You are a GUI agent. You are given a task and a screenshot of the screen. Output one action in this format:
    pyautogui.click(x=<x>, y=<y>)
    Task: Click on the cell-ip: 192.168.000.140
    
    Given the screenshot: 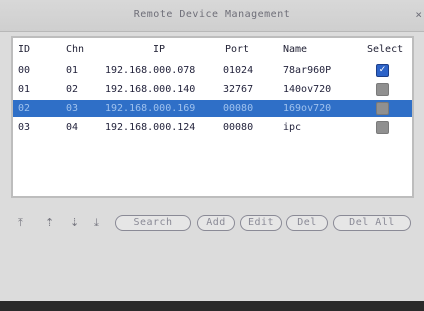 What is the action you would take?
    pyautogui.click(x=150, y=89)
    